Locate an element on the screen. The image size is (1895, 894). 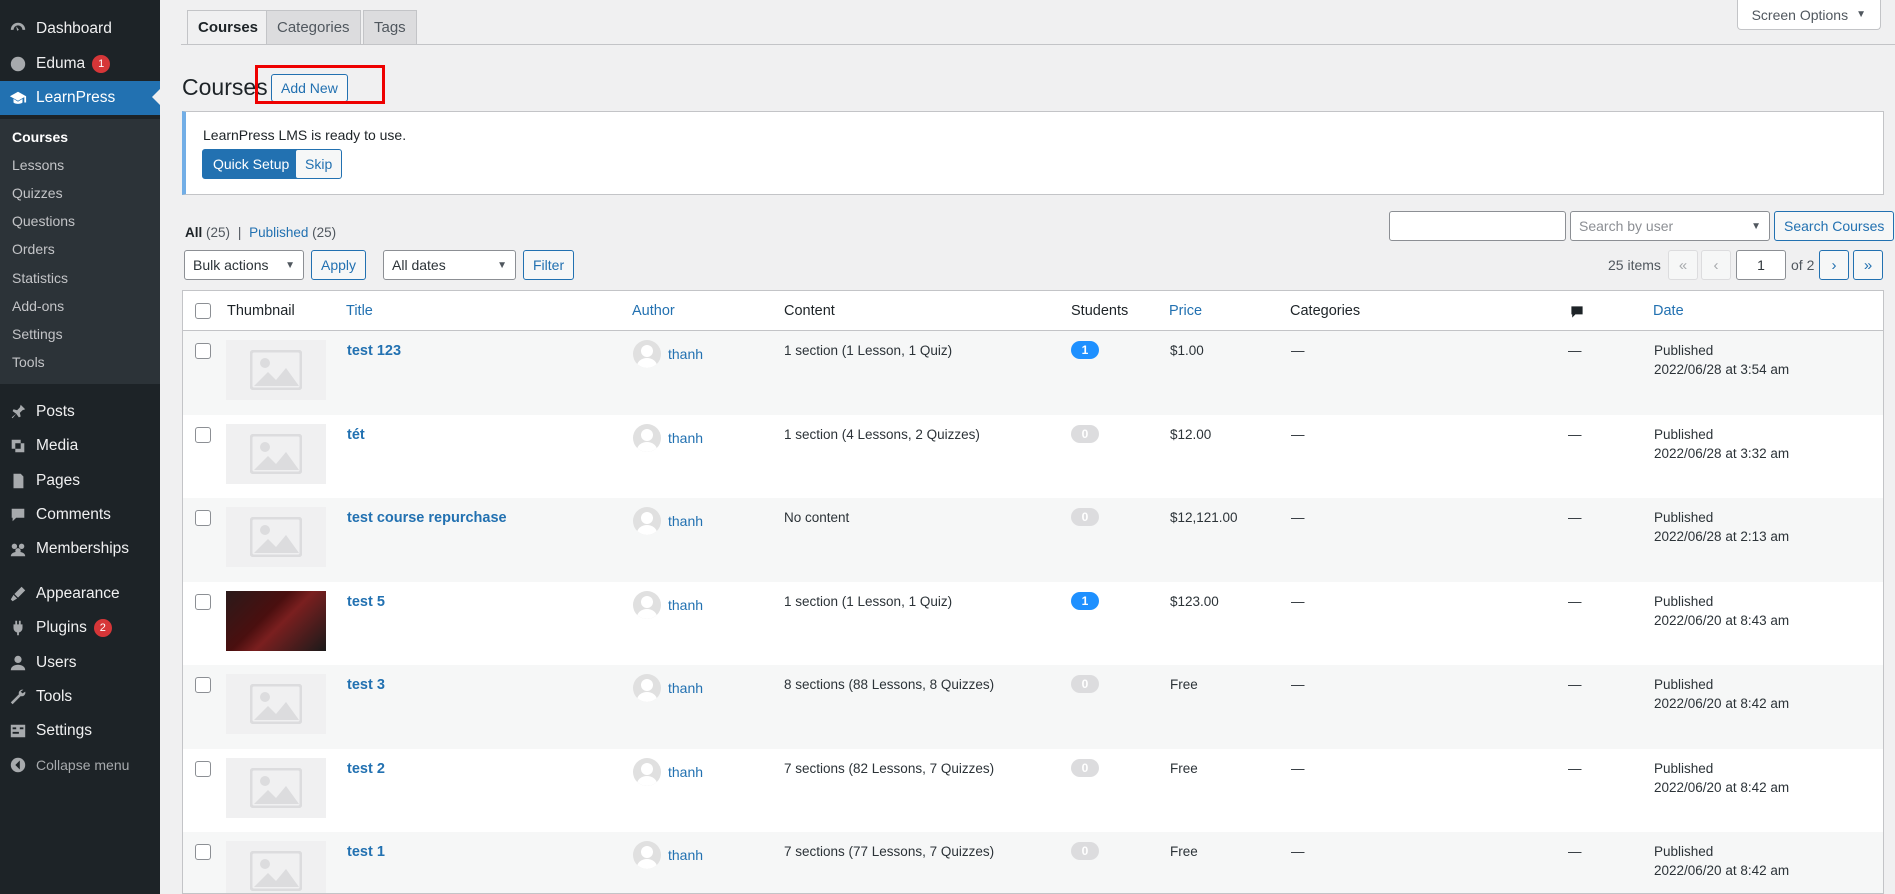
current-page-input: 1 is located at coordinates (1761, 265).